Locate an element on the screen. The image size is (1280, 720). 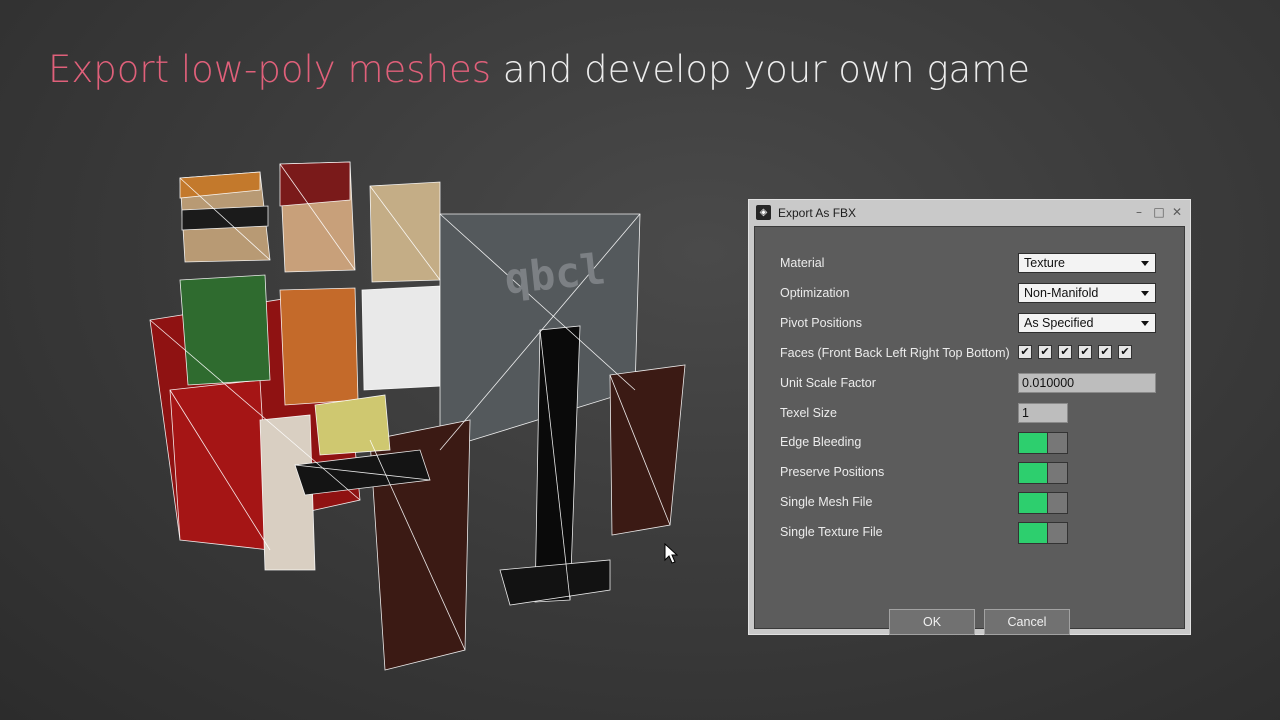
preserve-positions-toggle is located at coordinates (1043, 473).